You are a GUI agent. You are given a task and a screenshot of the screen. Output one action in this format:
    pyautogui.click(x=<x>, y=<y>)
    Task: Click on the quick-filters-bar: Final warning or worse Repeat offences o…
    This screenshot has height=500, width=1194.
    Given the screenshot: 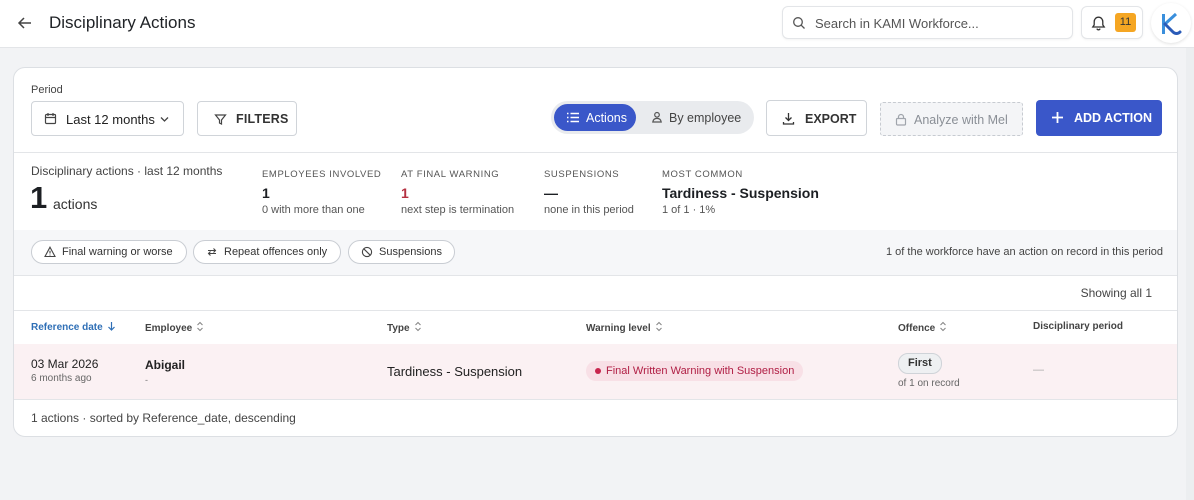 What is the action you would take?
    pyautogui.click(x=595, y=252)
    